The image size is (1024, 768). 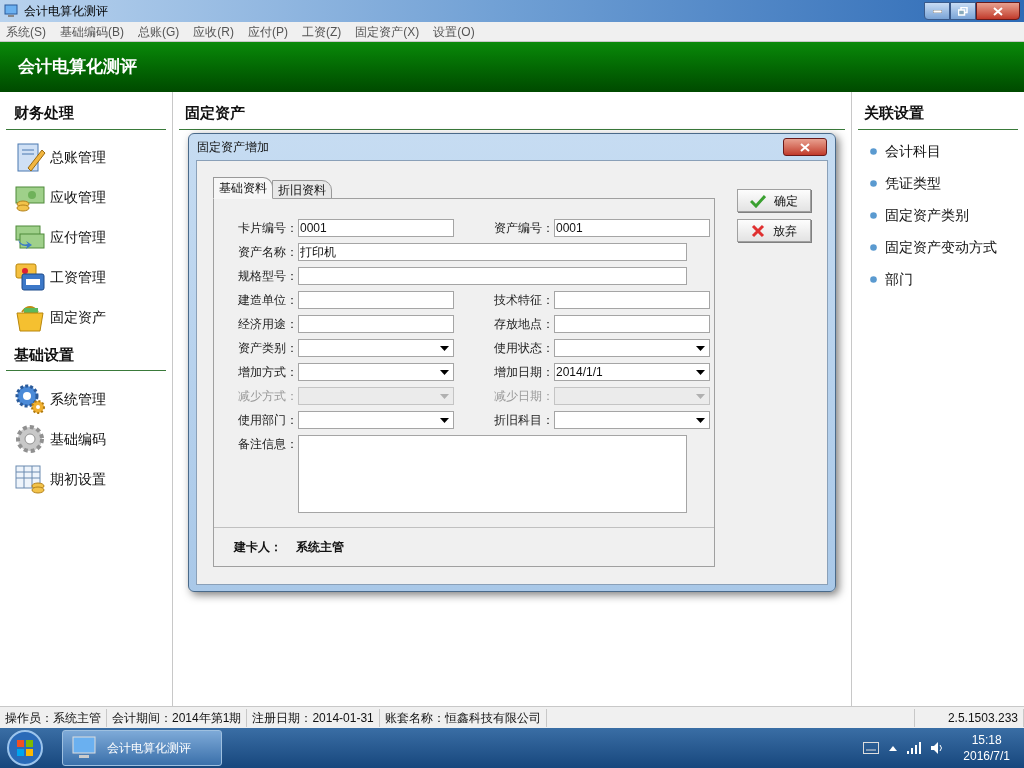 I want to click on section-title: 基础设置, so click(x=86, y=357).